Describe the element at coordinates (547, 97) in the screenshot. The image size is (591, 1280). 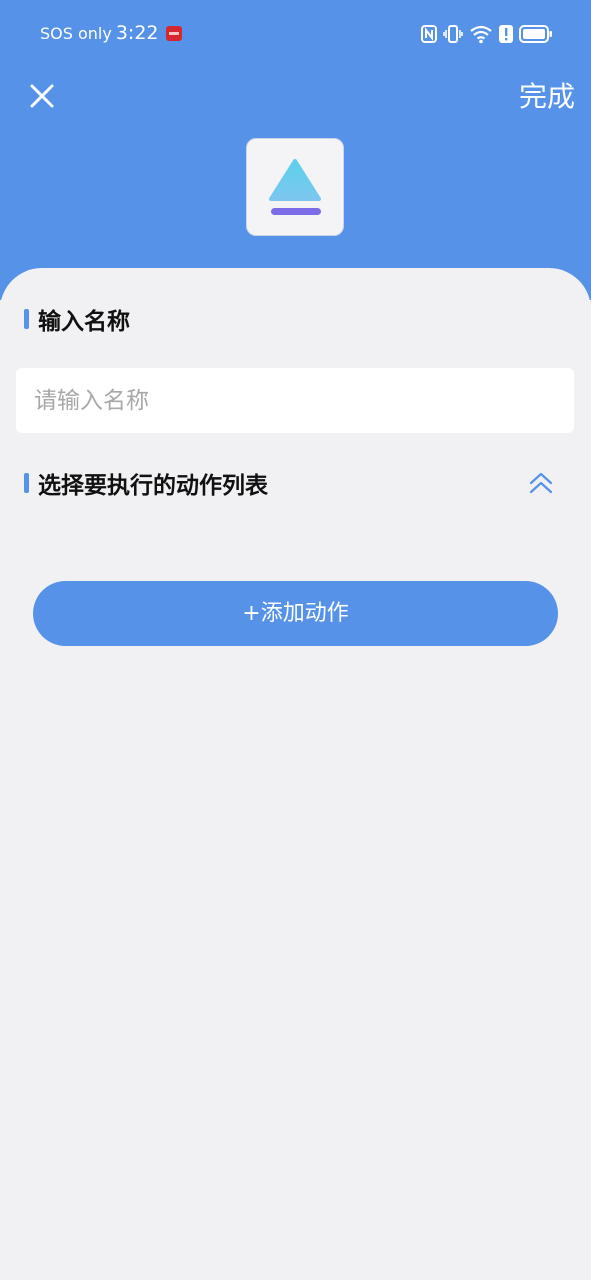
I see `done-button: 完成` at that location.